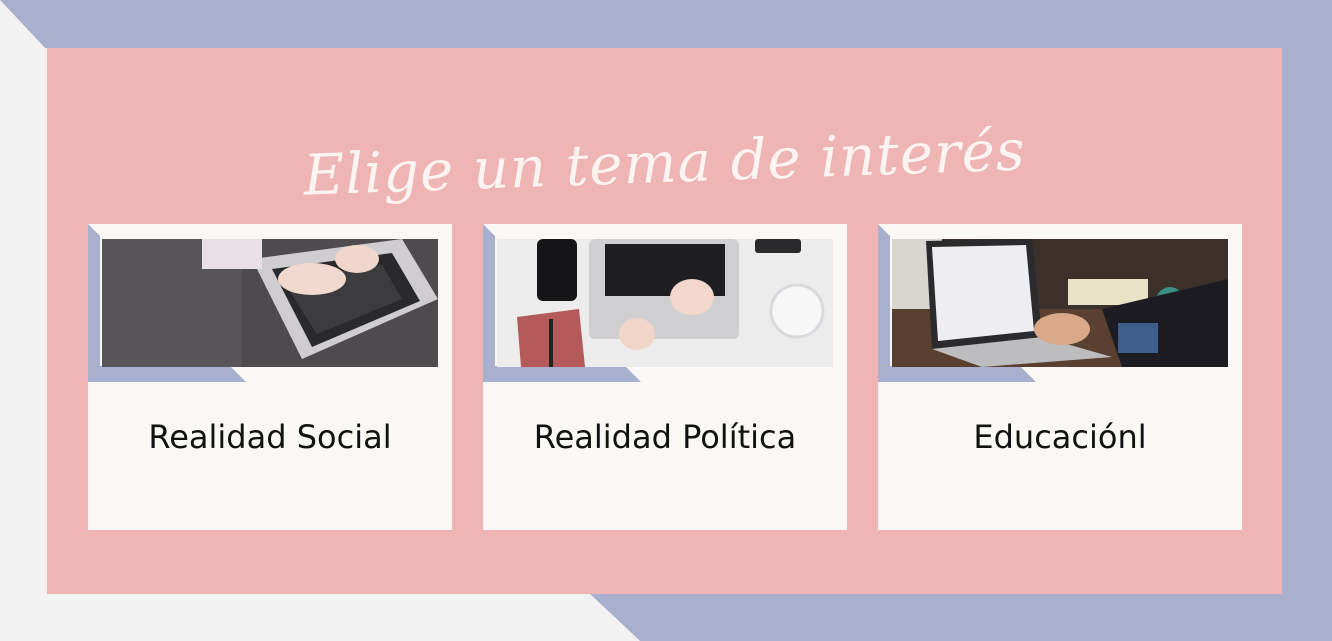  I want to click on topic-card-realidad-social: Realidad Social, so click(270, 377).